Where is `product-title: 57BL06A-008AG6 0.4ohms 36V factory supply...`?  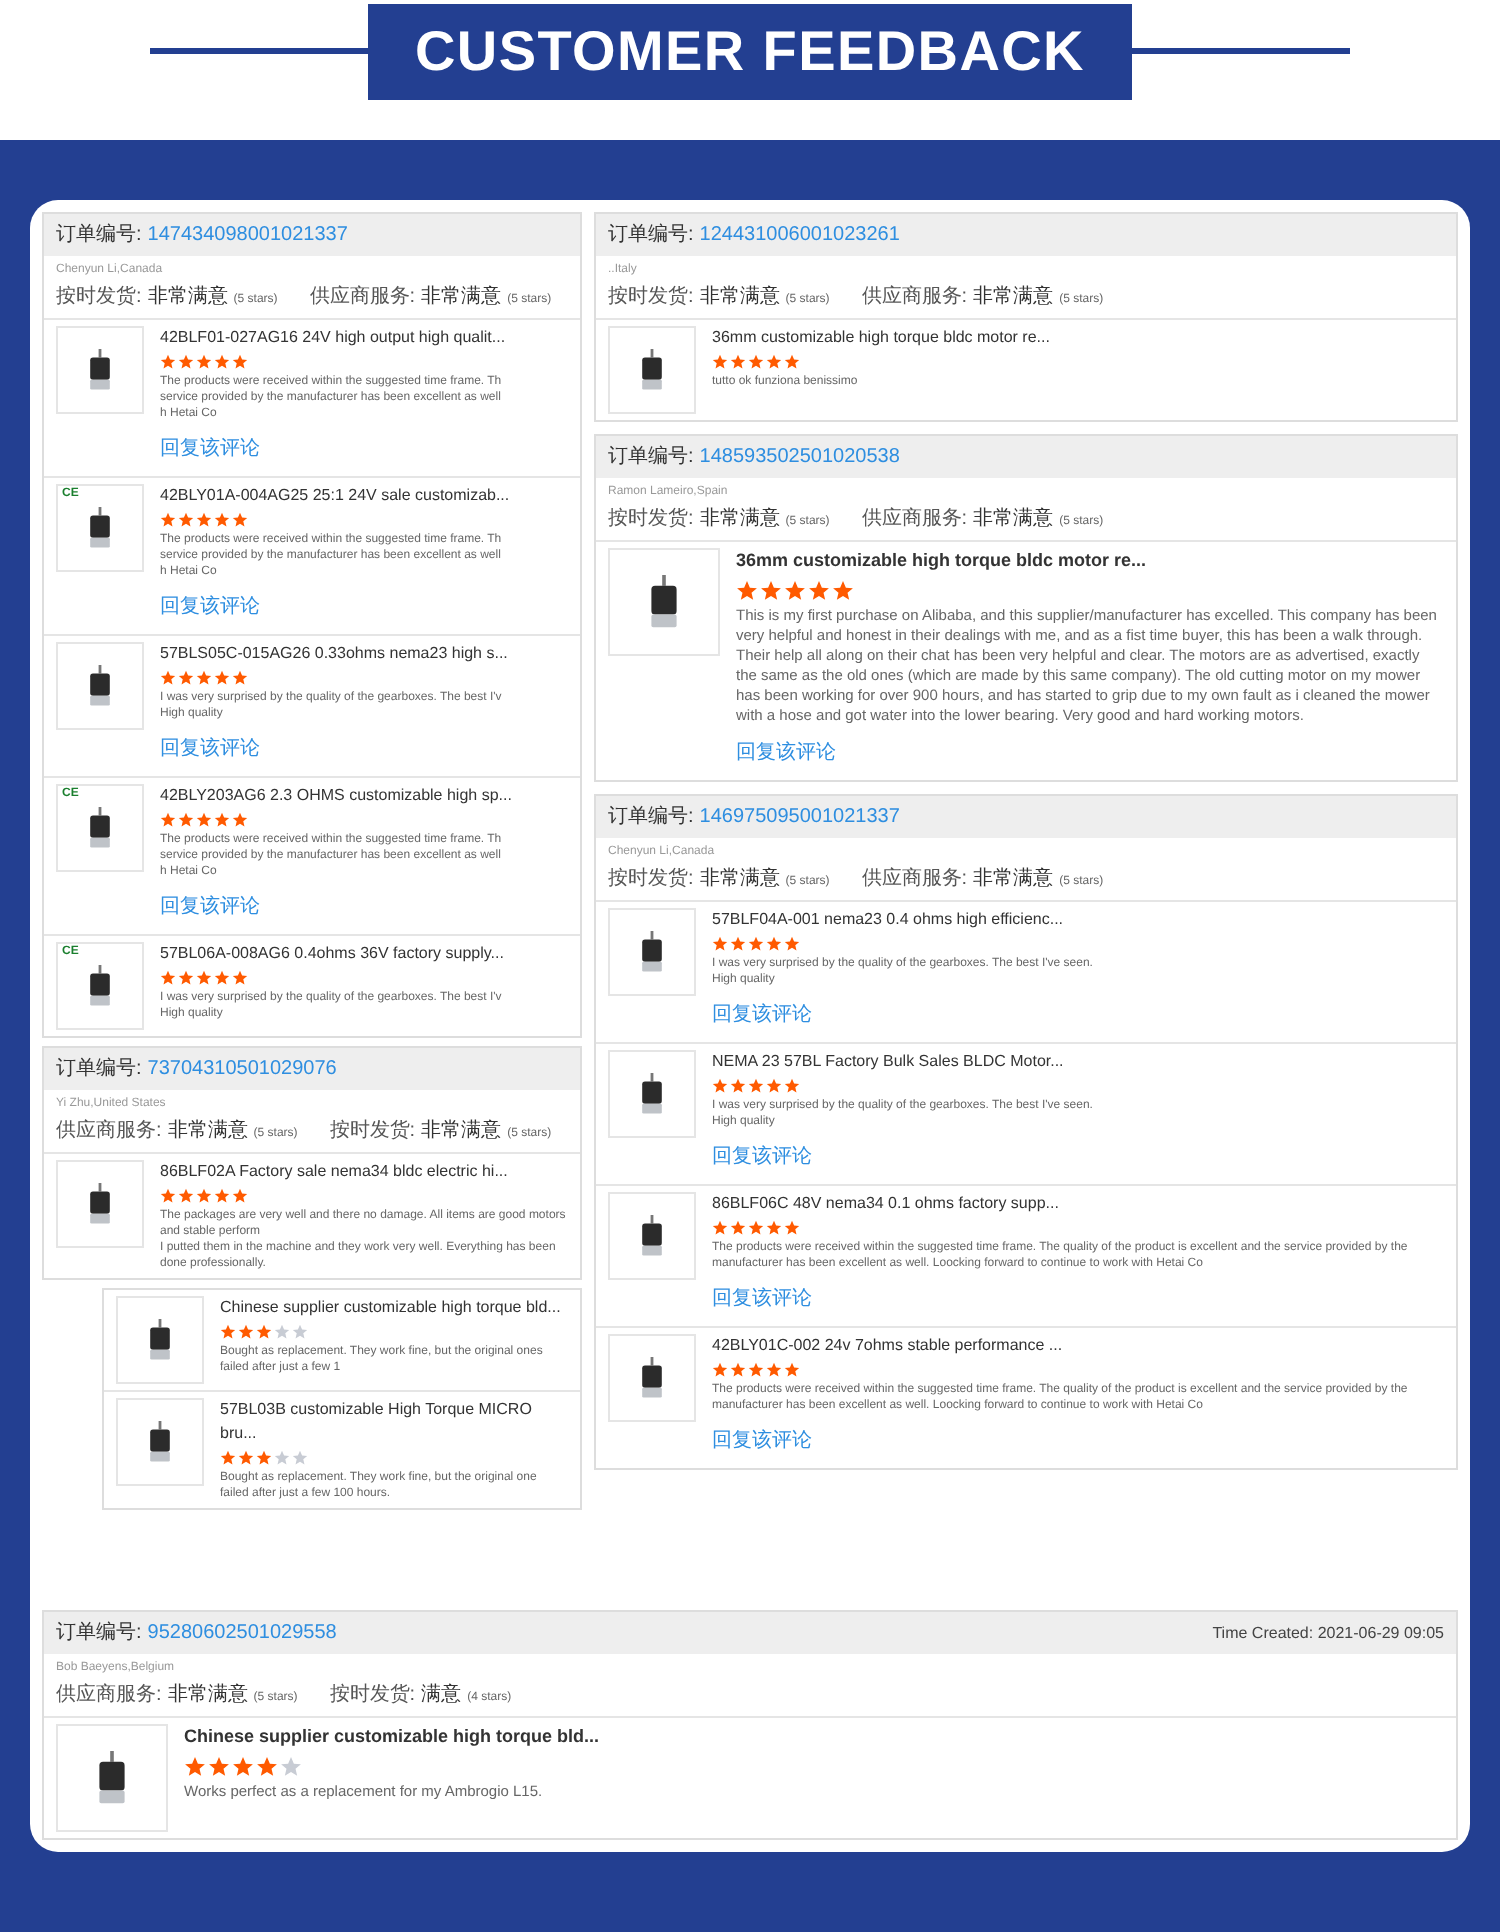 product-title: 57BL06A-008AG6 0.4ohms 36V factory supply... is located at coordinates (333, 954).